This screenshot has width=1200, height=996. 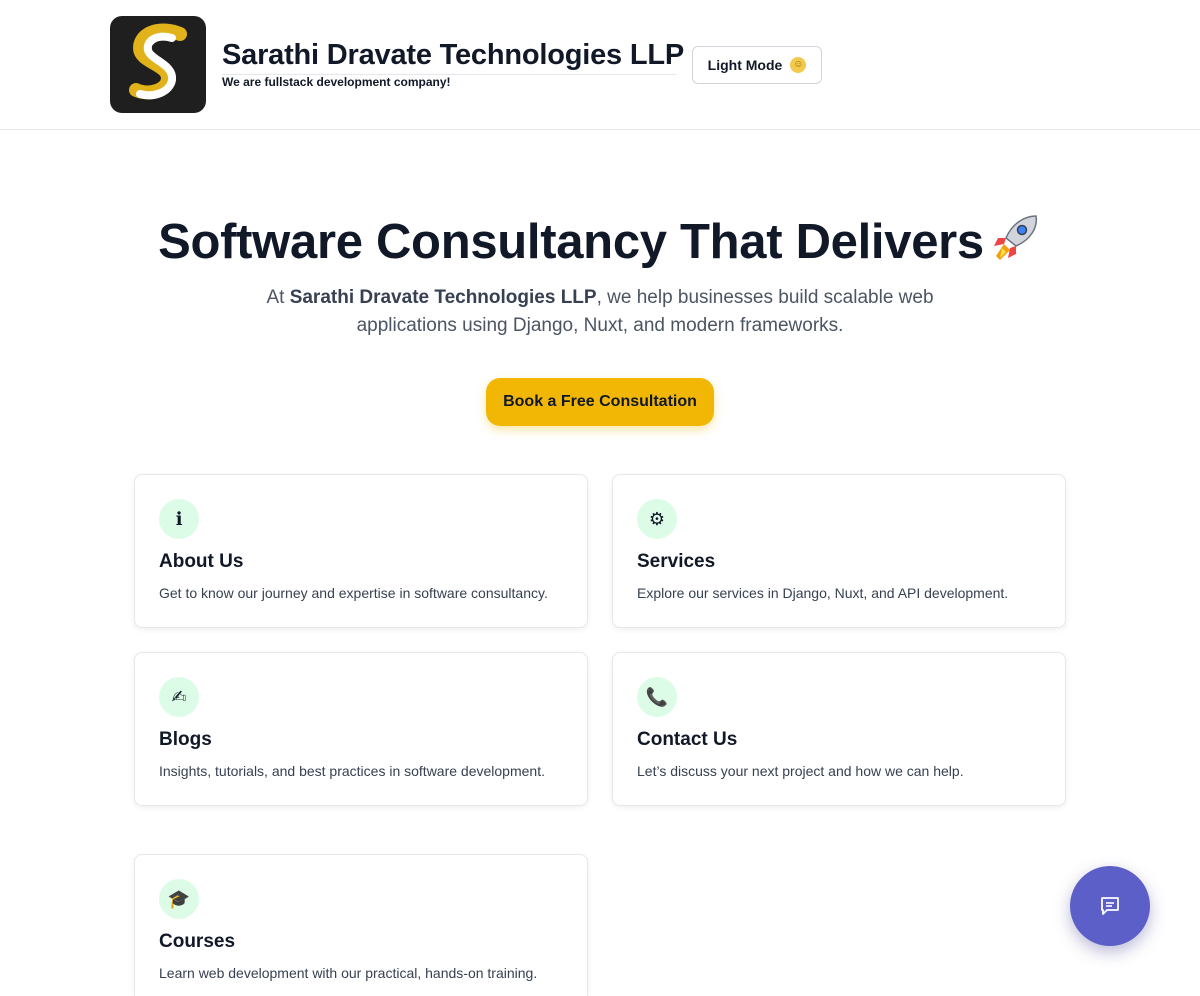 I want to click on company-logo, so click(x=158, y=64).